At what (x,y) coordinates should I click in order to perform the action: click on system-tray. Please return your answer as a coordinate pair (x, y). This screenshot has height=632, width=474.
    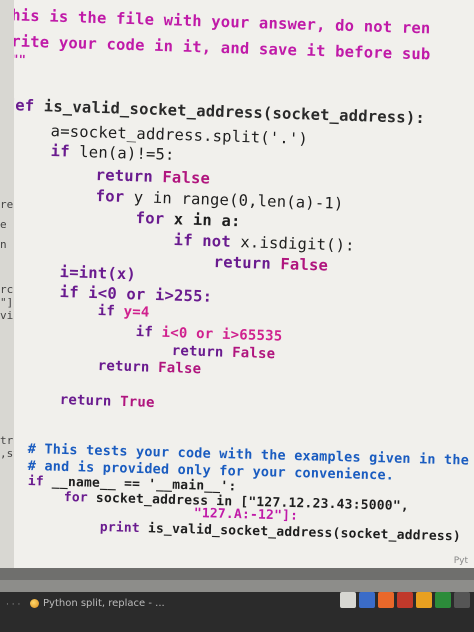
    Looking at the image, I should click on (405, 600).